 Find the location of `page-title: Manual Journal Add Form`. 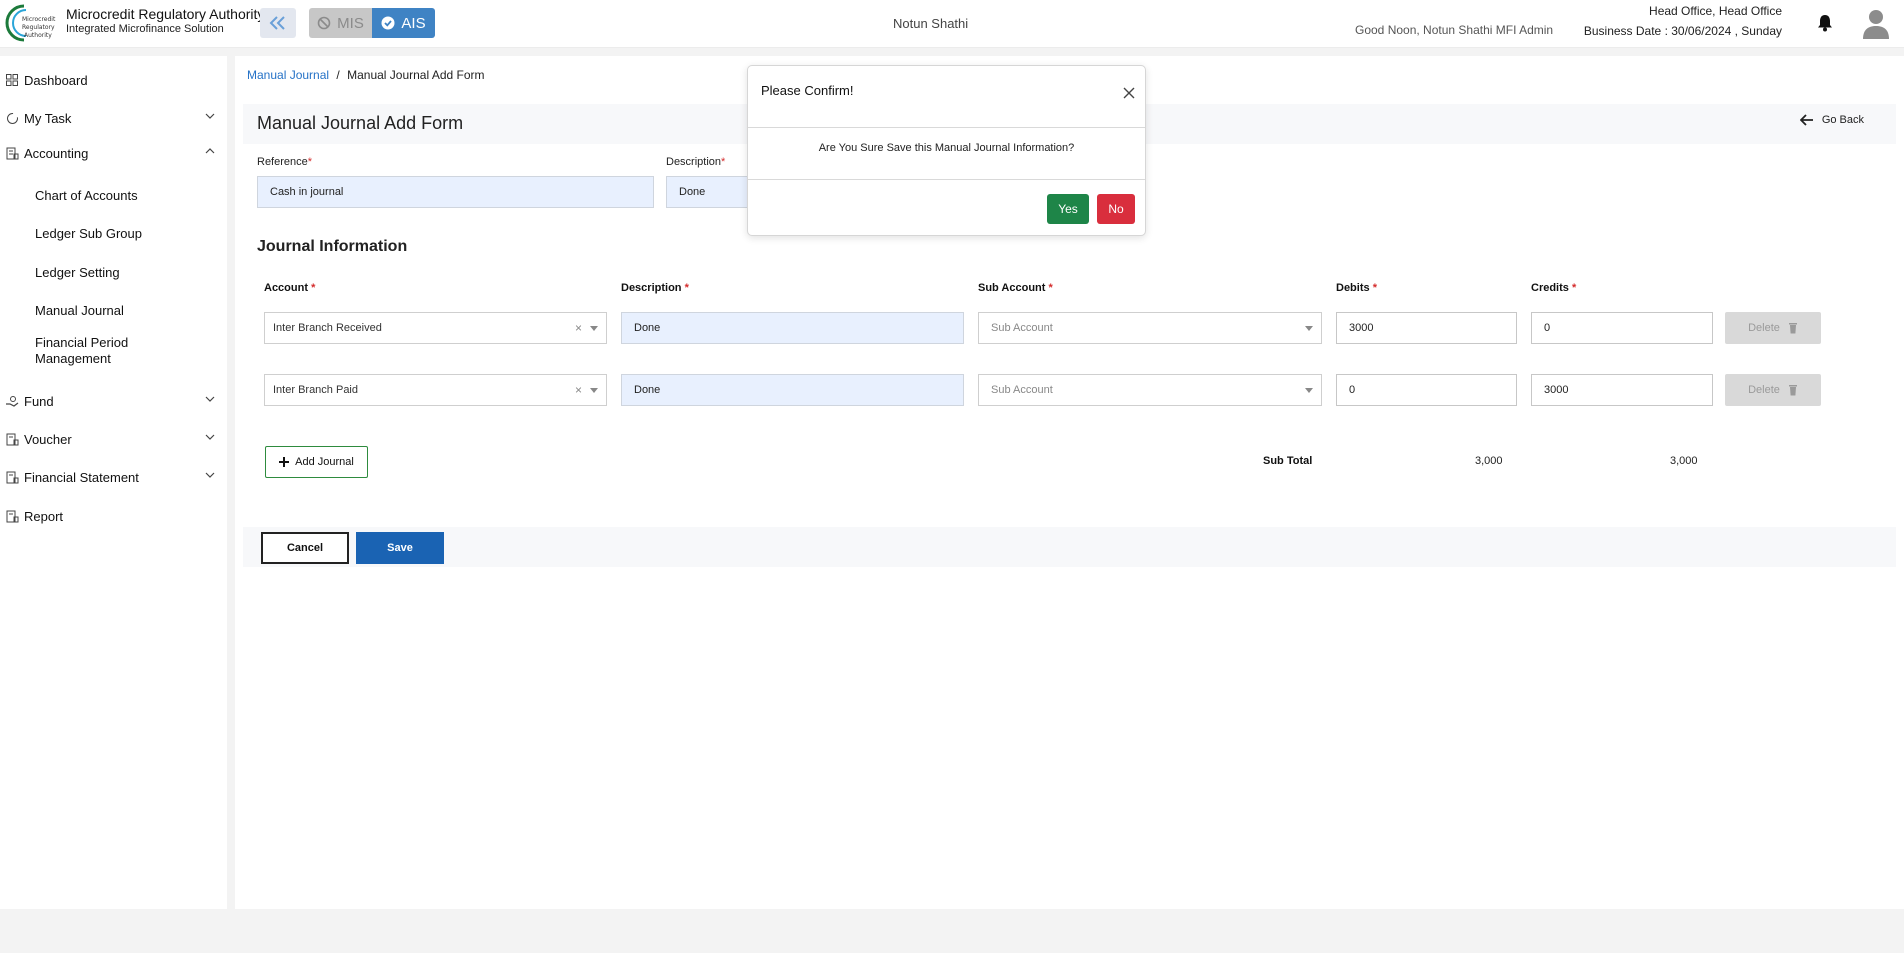

page-title: Manual Journal Add Form is located at coordinates (360, 123).